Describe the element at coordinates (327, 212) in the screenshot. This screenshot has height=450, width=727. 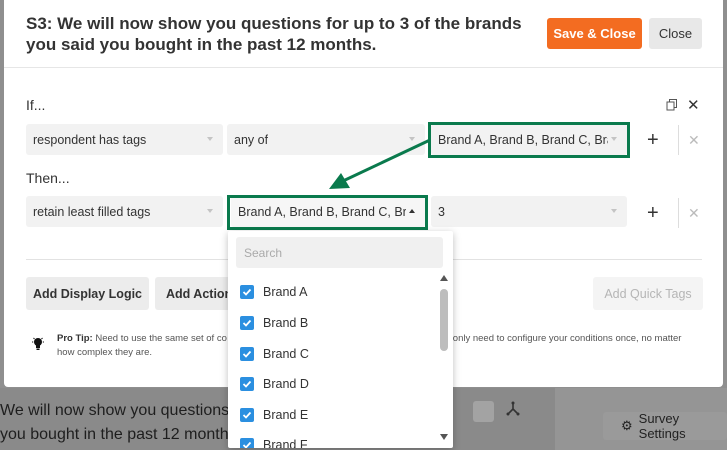
I see `highlight-box-then-value` at that location.